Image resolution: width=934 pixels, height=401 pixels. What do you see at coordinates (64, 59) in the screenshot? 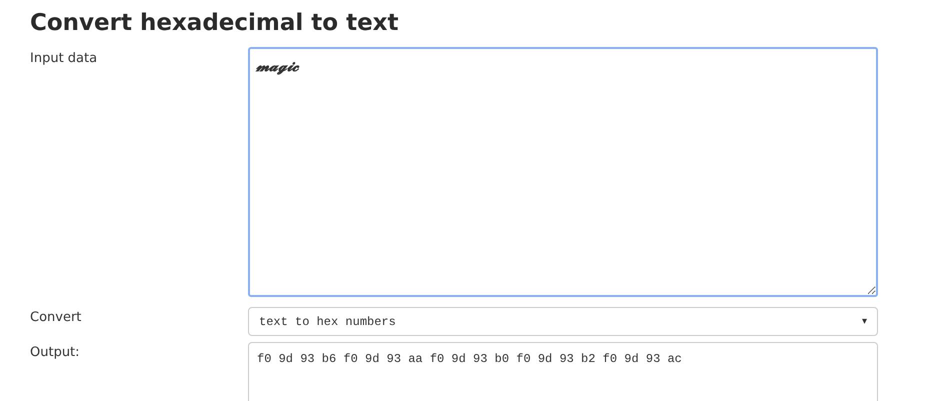
I see `field-label: Input data` at bounding box center [64, 59].